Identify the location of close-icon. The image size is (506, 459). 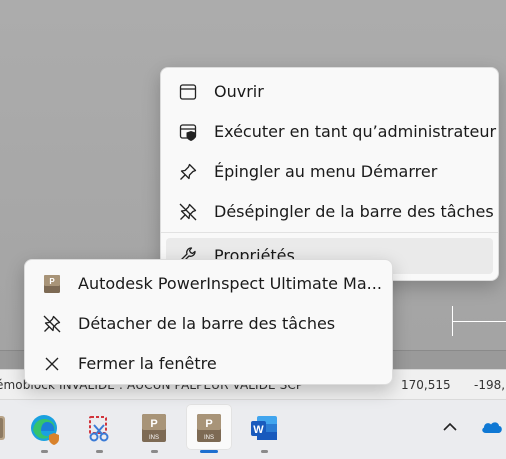
(52, 364).